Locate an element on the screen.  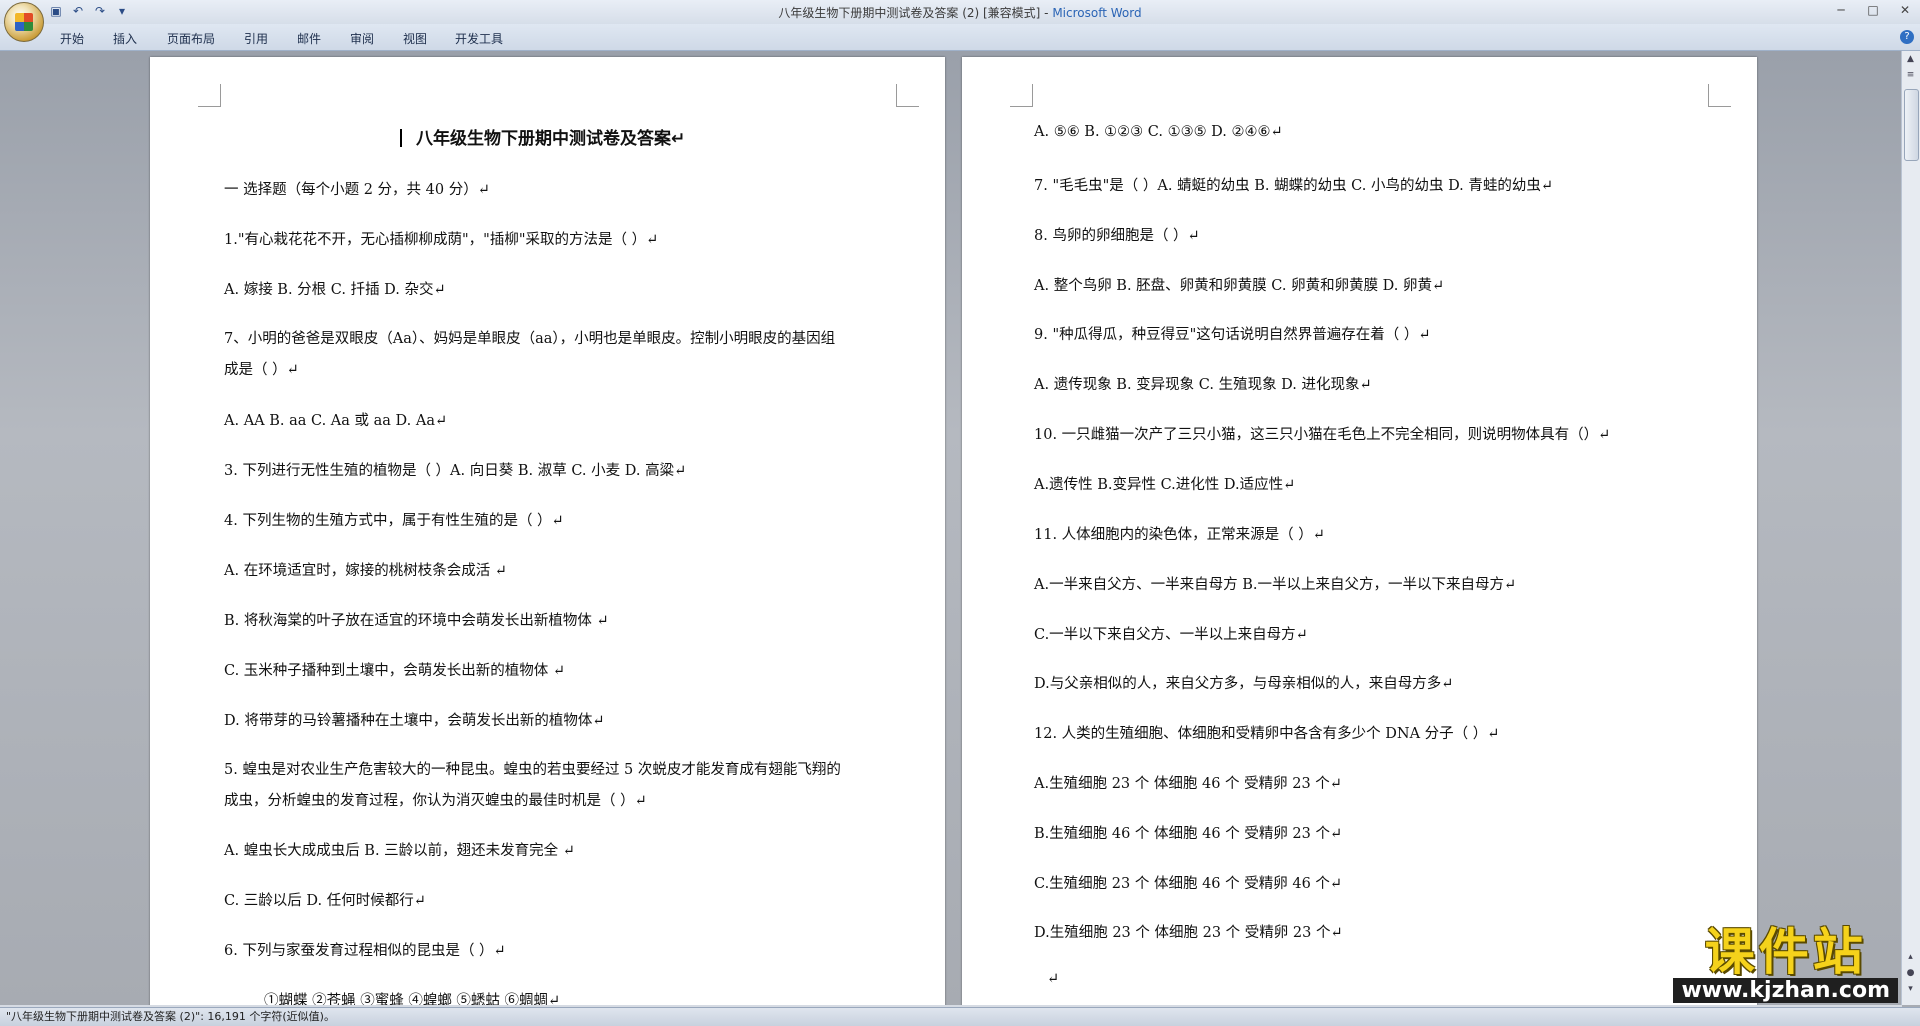
doc-line: ①蝴蝶 ②苍蝇 ③蜜蜂 ④蝗螂 ⑤蟋蛄 ⑥蜩蜩↵ is located at coordinates (412, 999).